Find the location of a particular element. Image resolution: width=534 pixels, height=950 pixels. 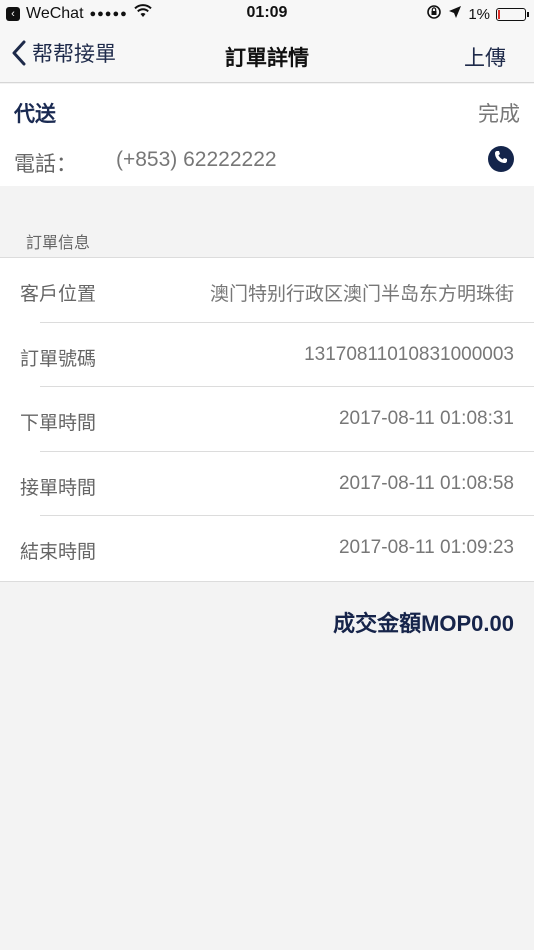

info-label: 客戶位置 is located at coordinates (58, 294).